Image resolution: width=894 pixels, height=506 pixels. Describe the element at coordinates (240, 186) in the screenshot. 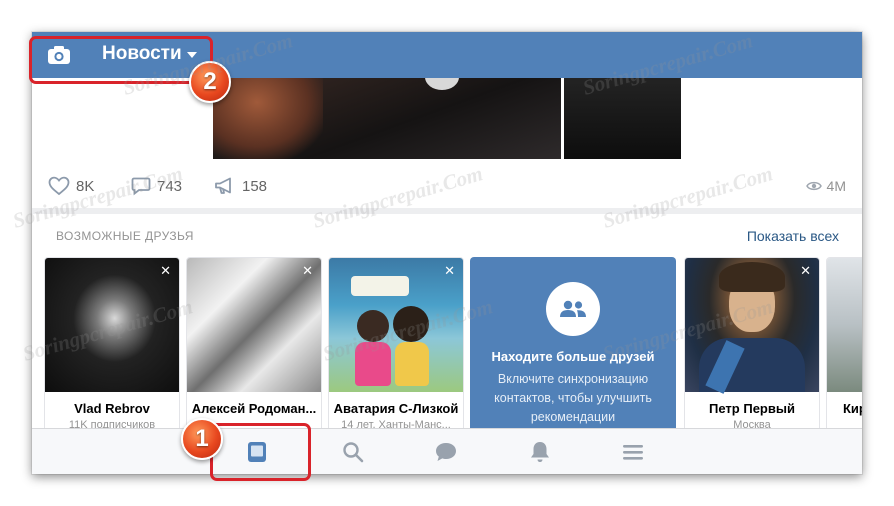

I see `share-button: 158` at that location.